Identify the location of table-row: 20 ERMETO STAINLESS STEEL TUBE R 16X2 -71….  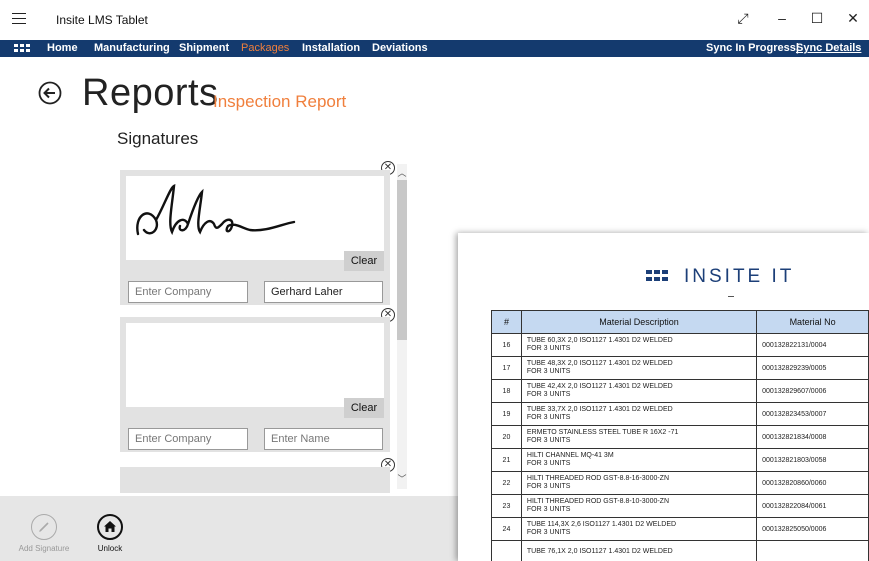
(680, 437).